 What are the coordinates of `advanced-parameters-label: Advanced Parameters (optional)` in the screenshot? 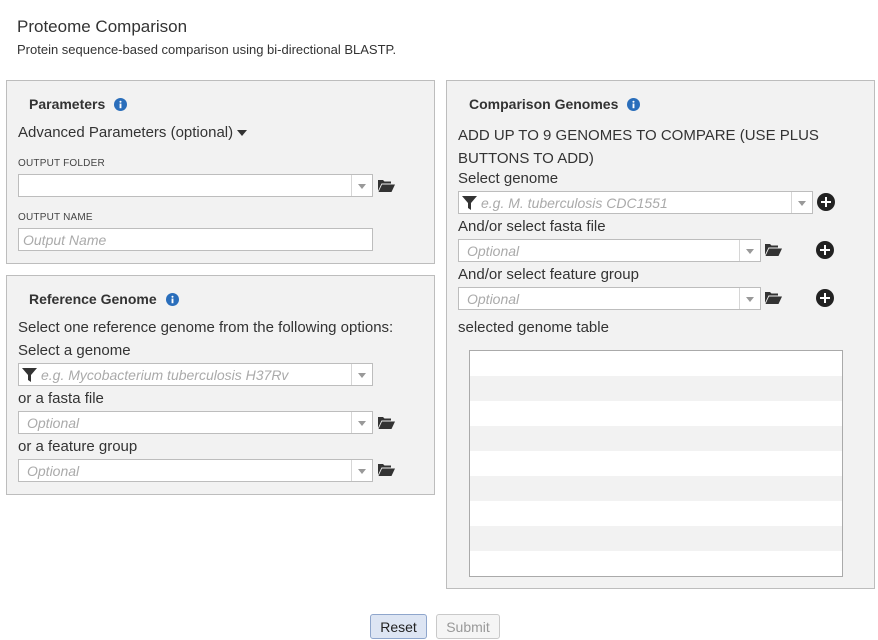 It's located at (126, 132).